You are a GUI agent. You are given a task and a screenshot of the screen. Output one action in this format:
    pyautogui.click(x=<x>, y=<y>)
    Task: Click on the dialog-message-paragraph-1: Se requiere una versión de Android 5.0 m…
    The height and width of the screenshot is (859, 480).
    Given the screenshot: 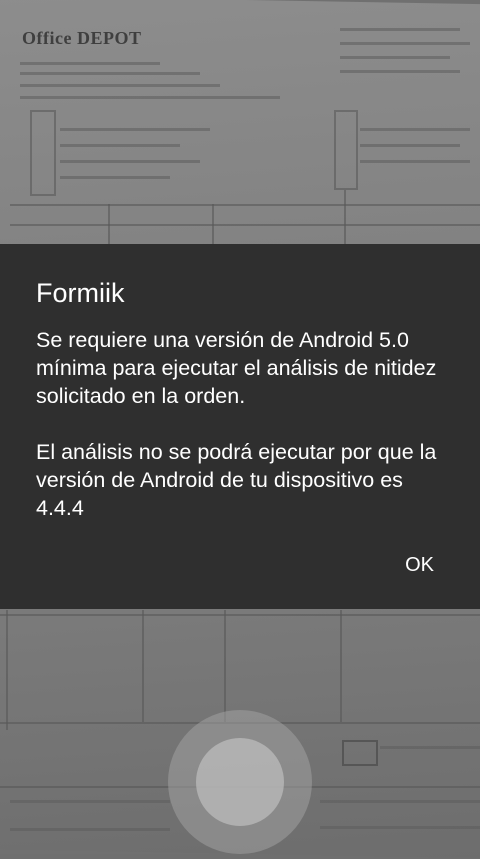 What is the action you would take?
    pyautogui.click(x=236, y=368)
    